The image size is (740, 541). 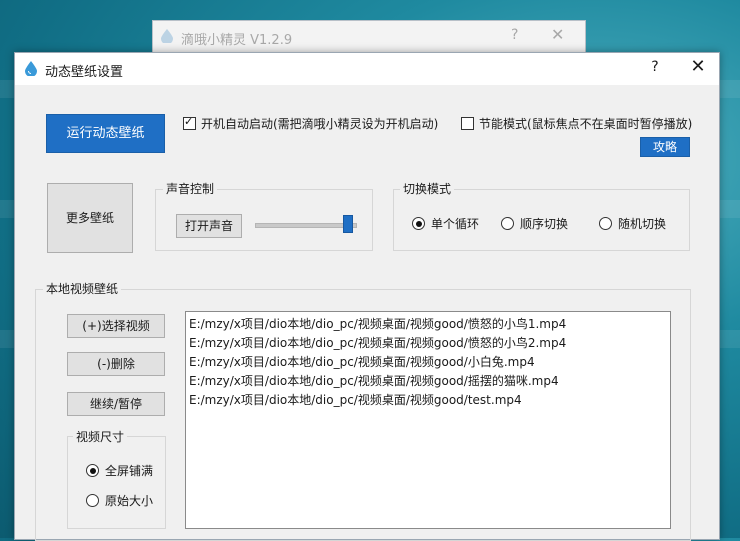 What do you see at coordinates (90, 218) in the screenshot?
I see `more-wallpapers-button: 更多壁纸` at bounding box center [90, 218].